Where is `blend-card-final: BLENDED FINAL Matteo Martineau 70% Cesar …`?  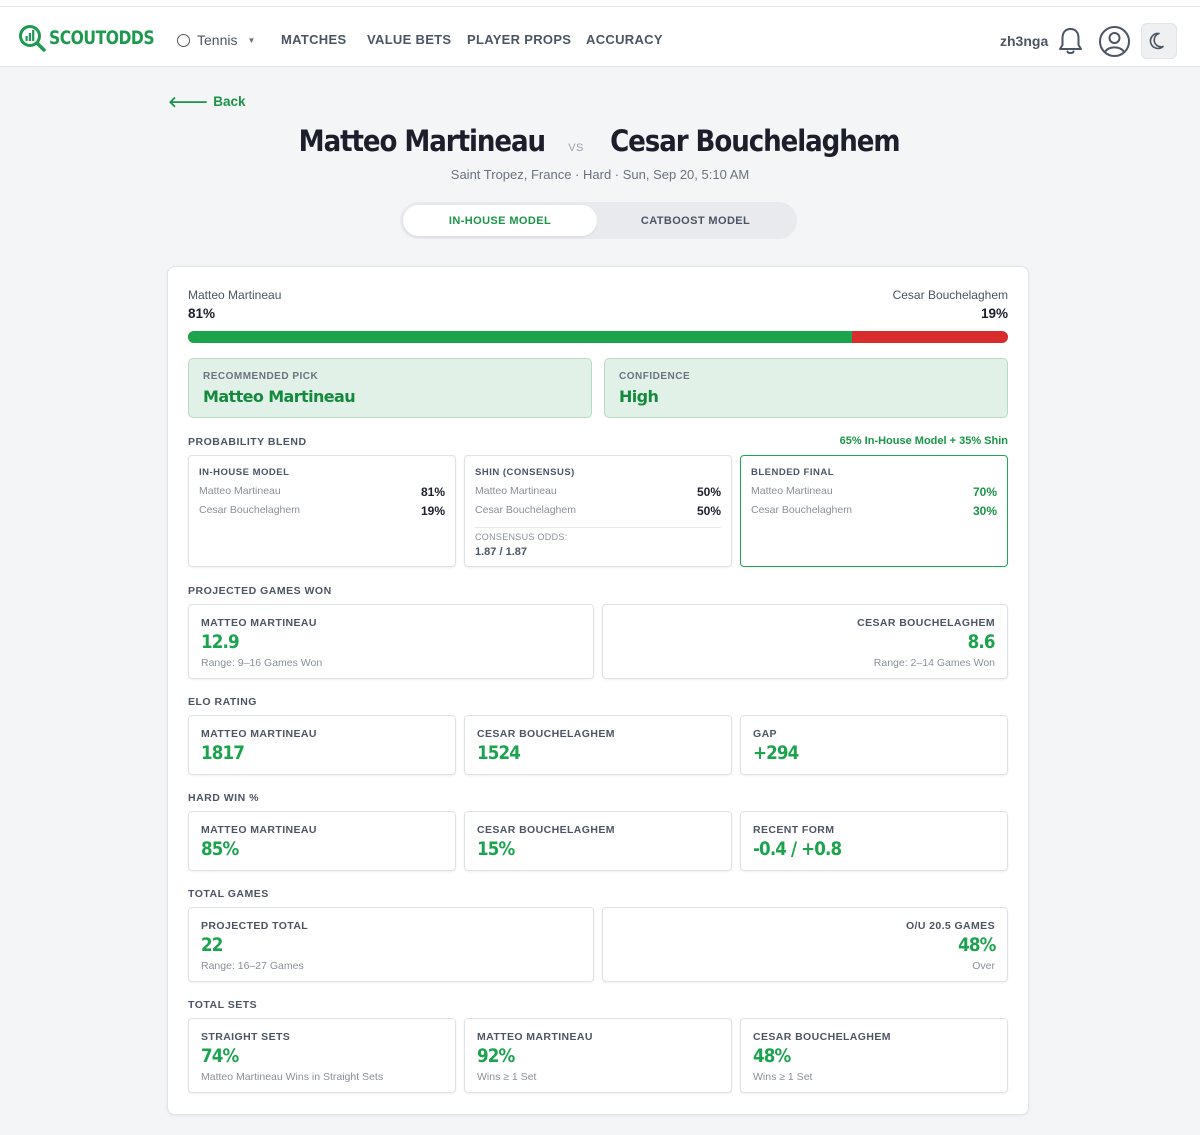 blend-card-final: BLENDED FINAL Matteo Martineau 70% Cesar … is located at coordinates (874, 511).